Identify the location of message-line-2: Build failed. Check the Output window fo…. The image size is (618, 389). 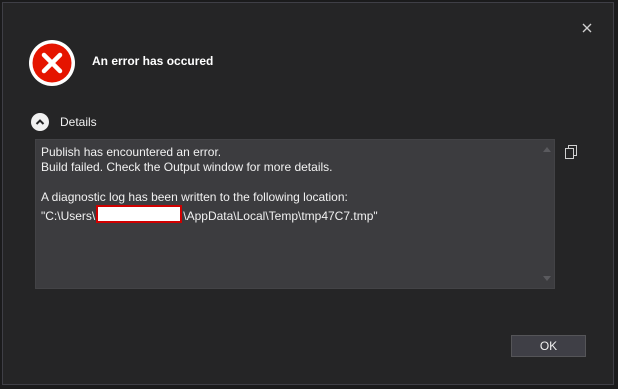
(187, 167).